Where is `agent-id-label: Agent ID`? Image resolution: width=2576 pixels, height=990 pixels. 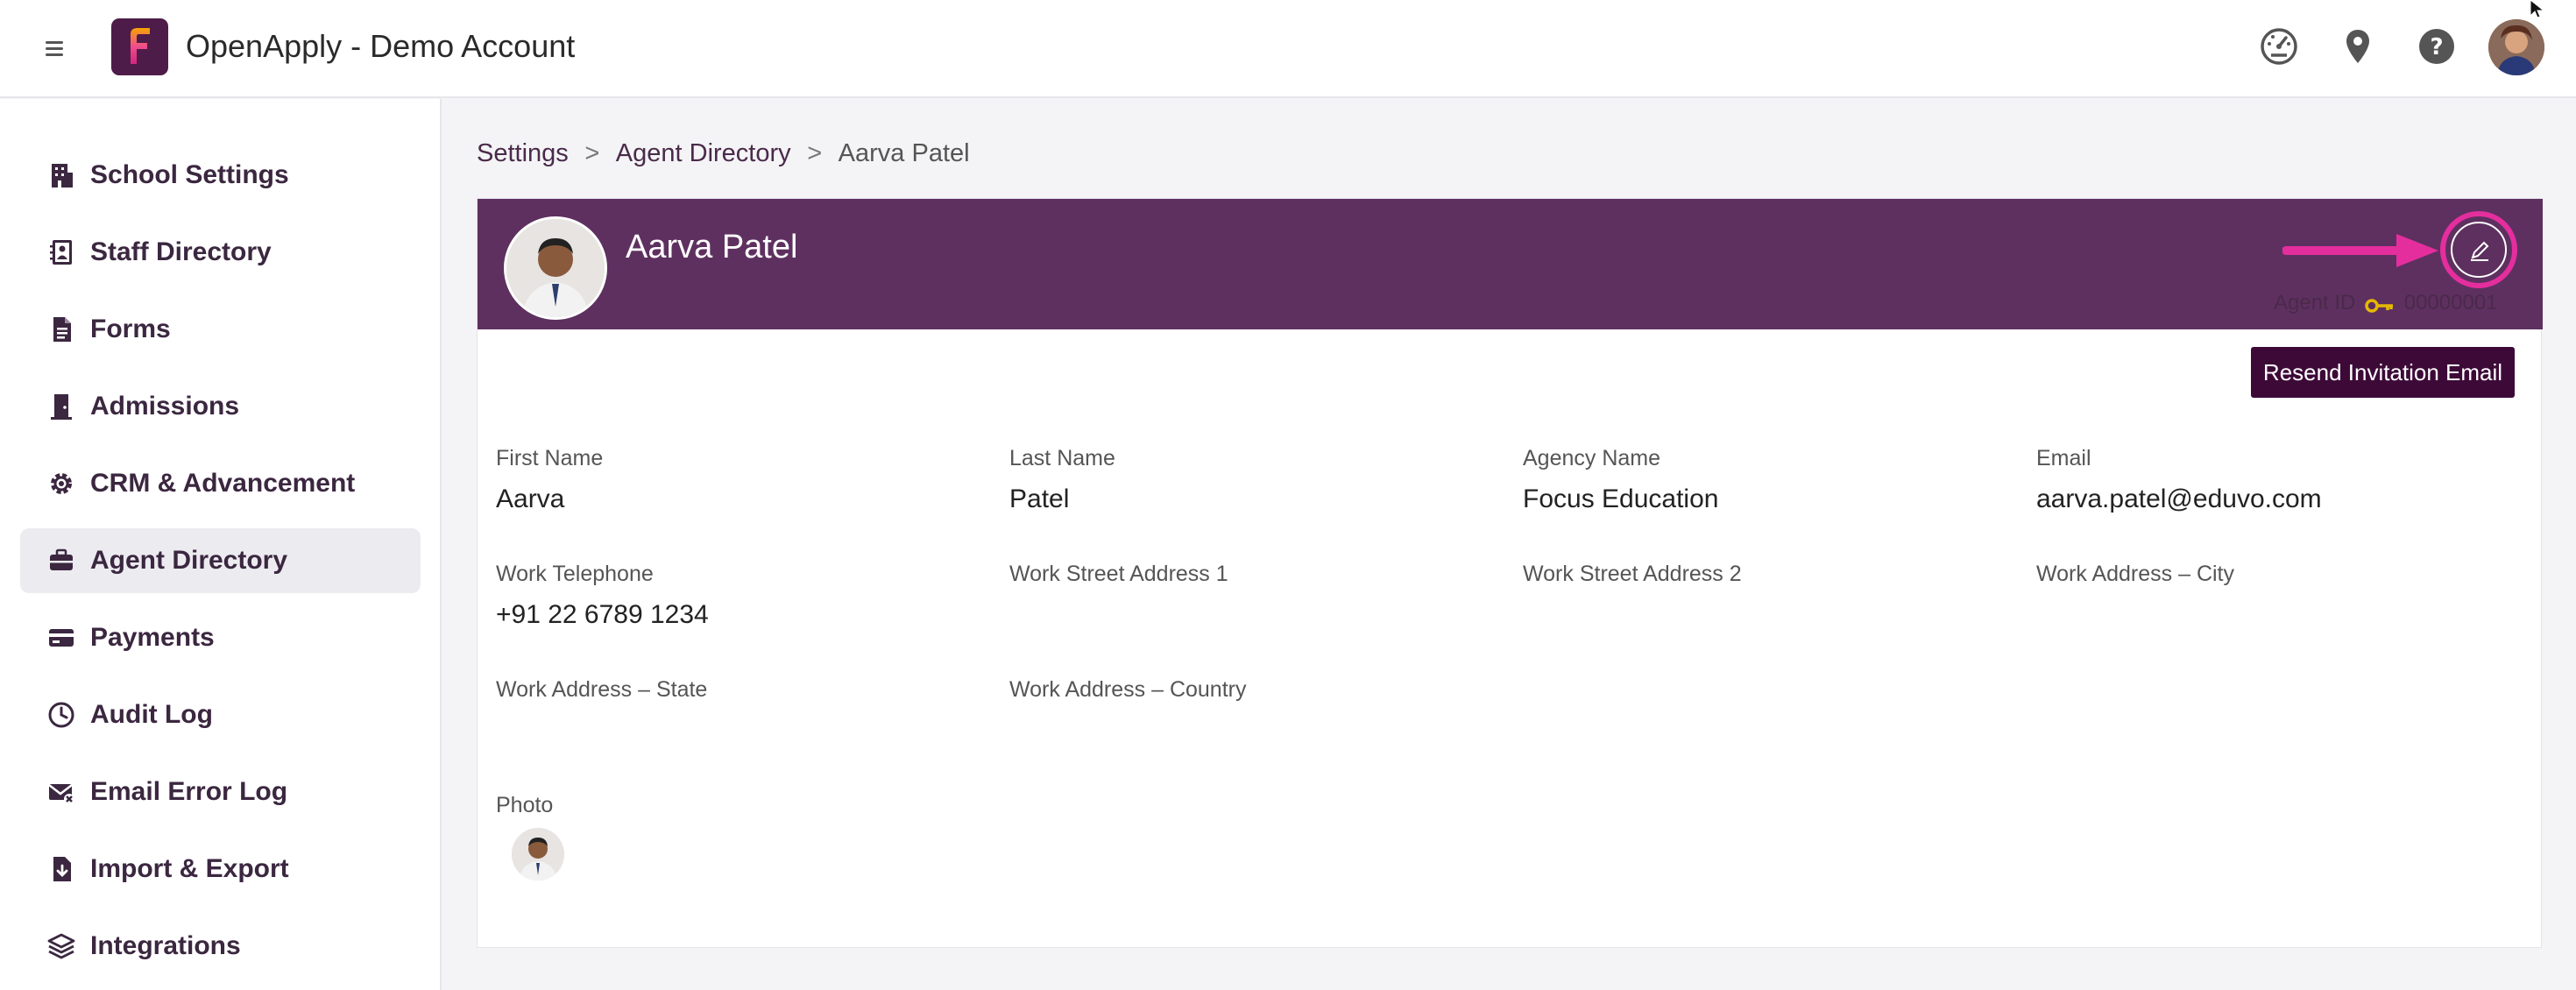
agent-id-label: Agent ID is located at coordinates (2315, 303).